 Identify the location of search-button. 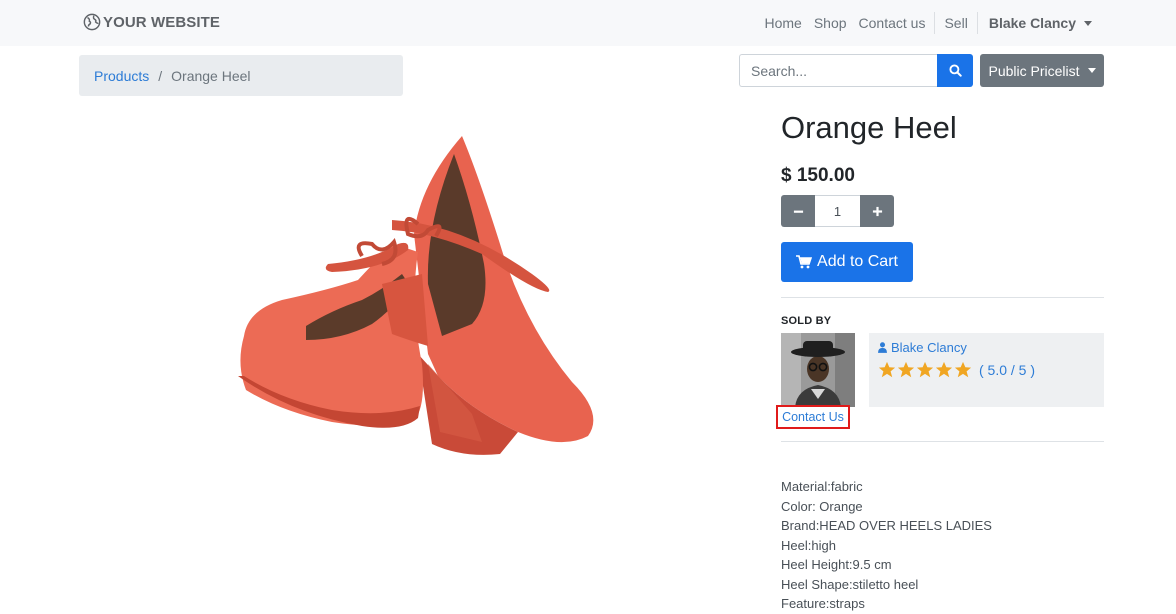
(955, 70).